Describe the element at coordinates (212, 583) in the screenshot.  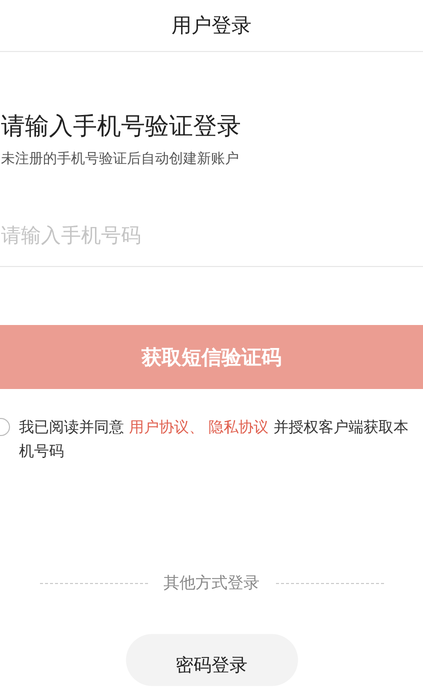
I see `other-login-label: 其他方式登录` at that location.